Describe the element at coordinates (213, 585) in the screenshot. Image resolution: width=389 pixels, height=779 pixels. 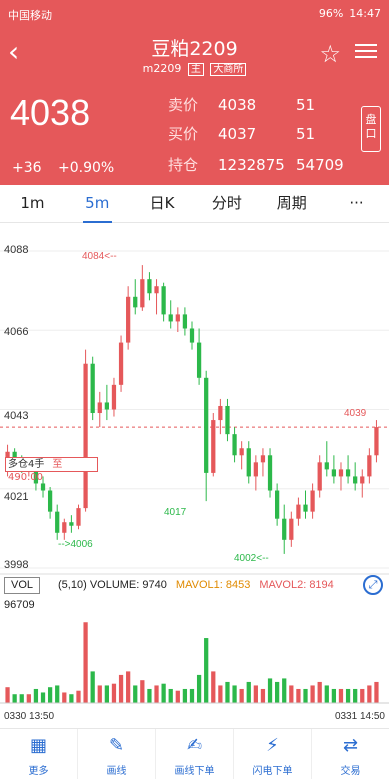
I see `mavol1-value: MAVOL1: 8453` at that location.